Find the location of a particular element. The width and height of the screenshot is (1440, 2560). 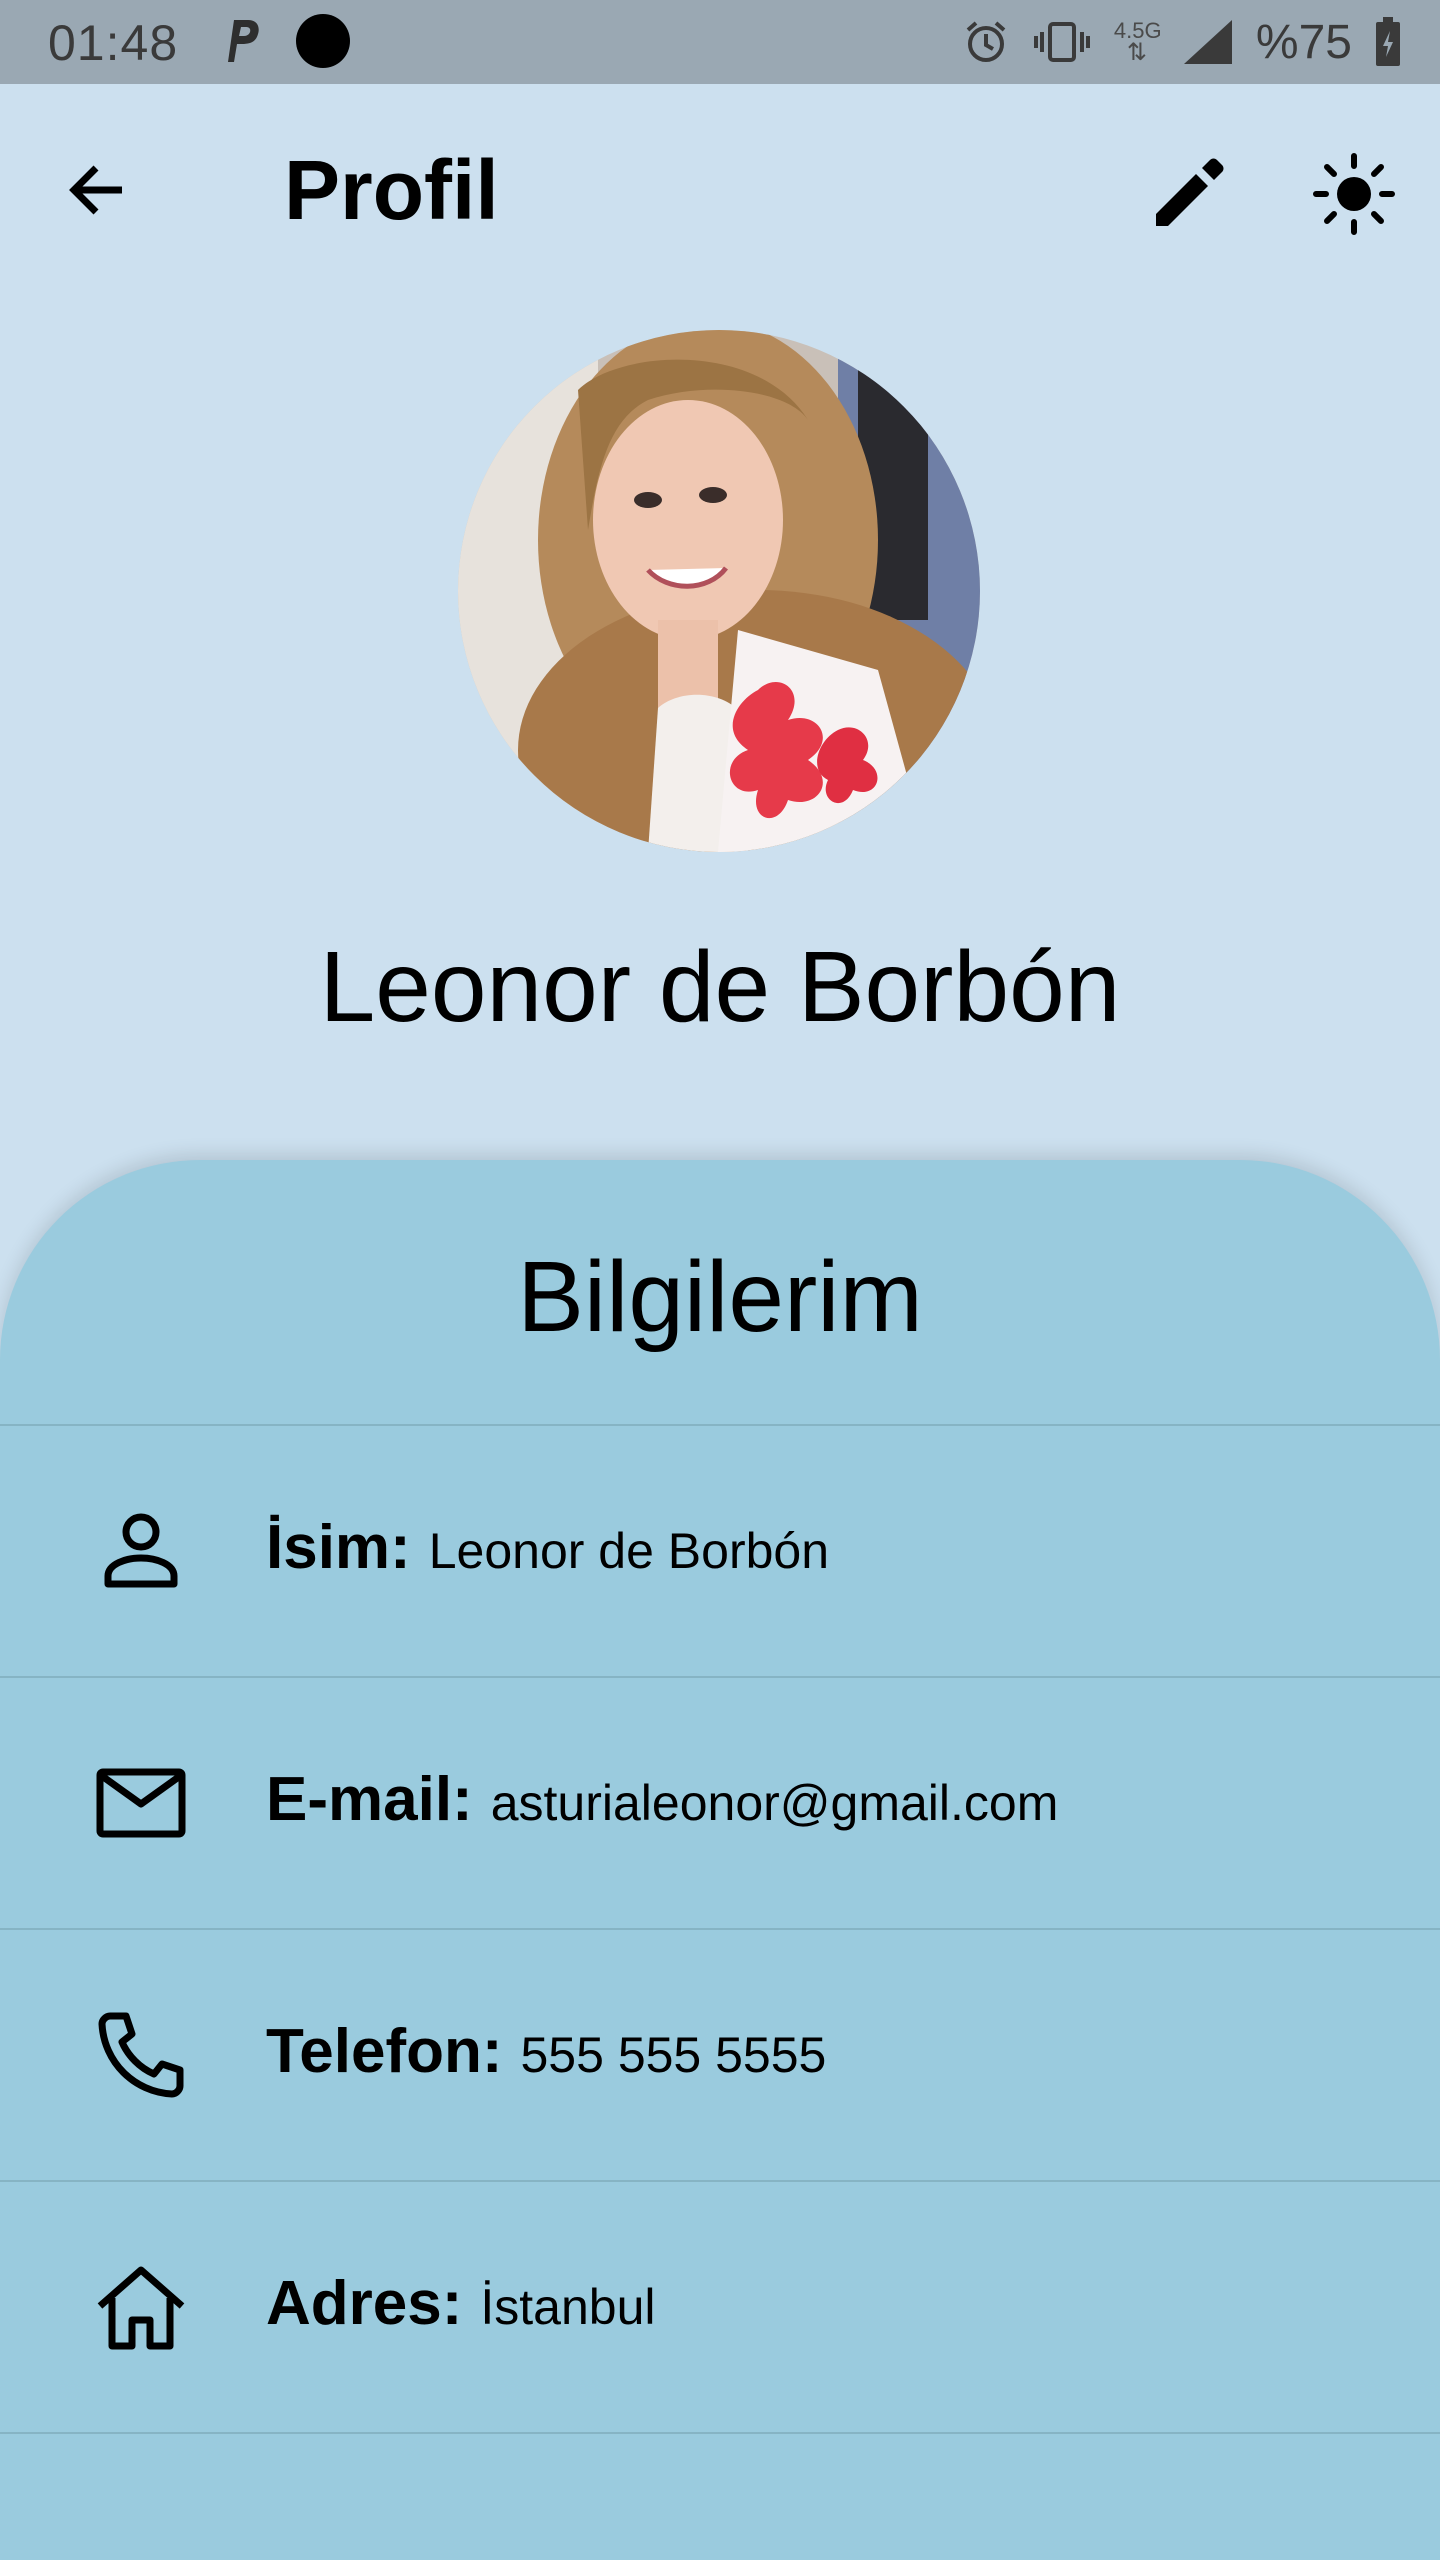

network-arrows-icon: 4.5G ⇅ is located at coordinates (1137, 42).